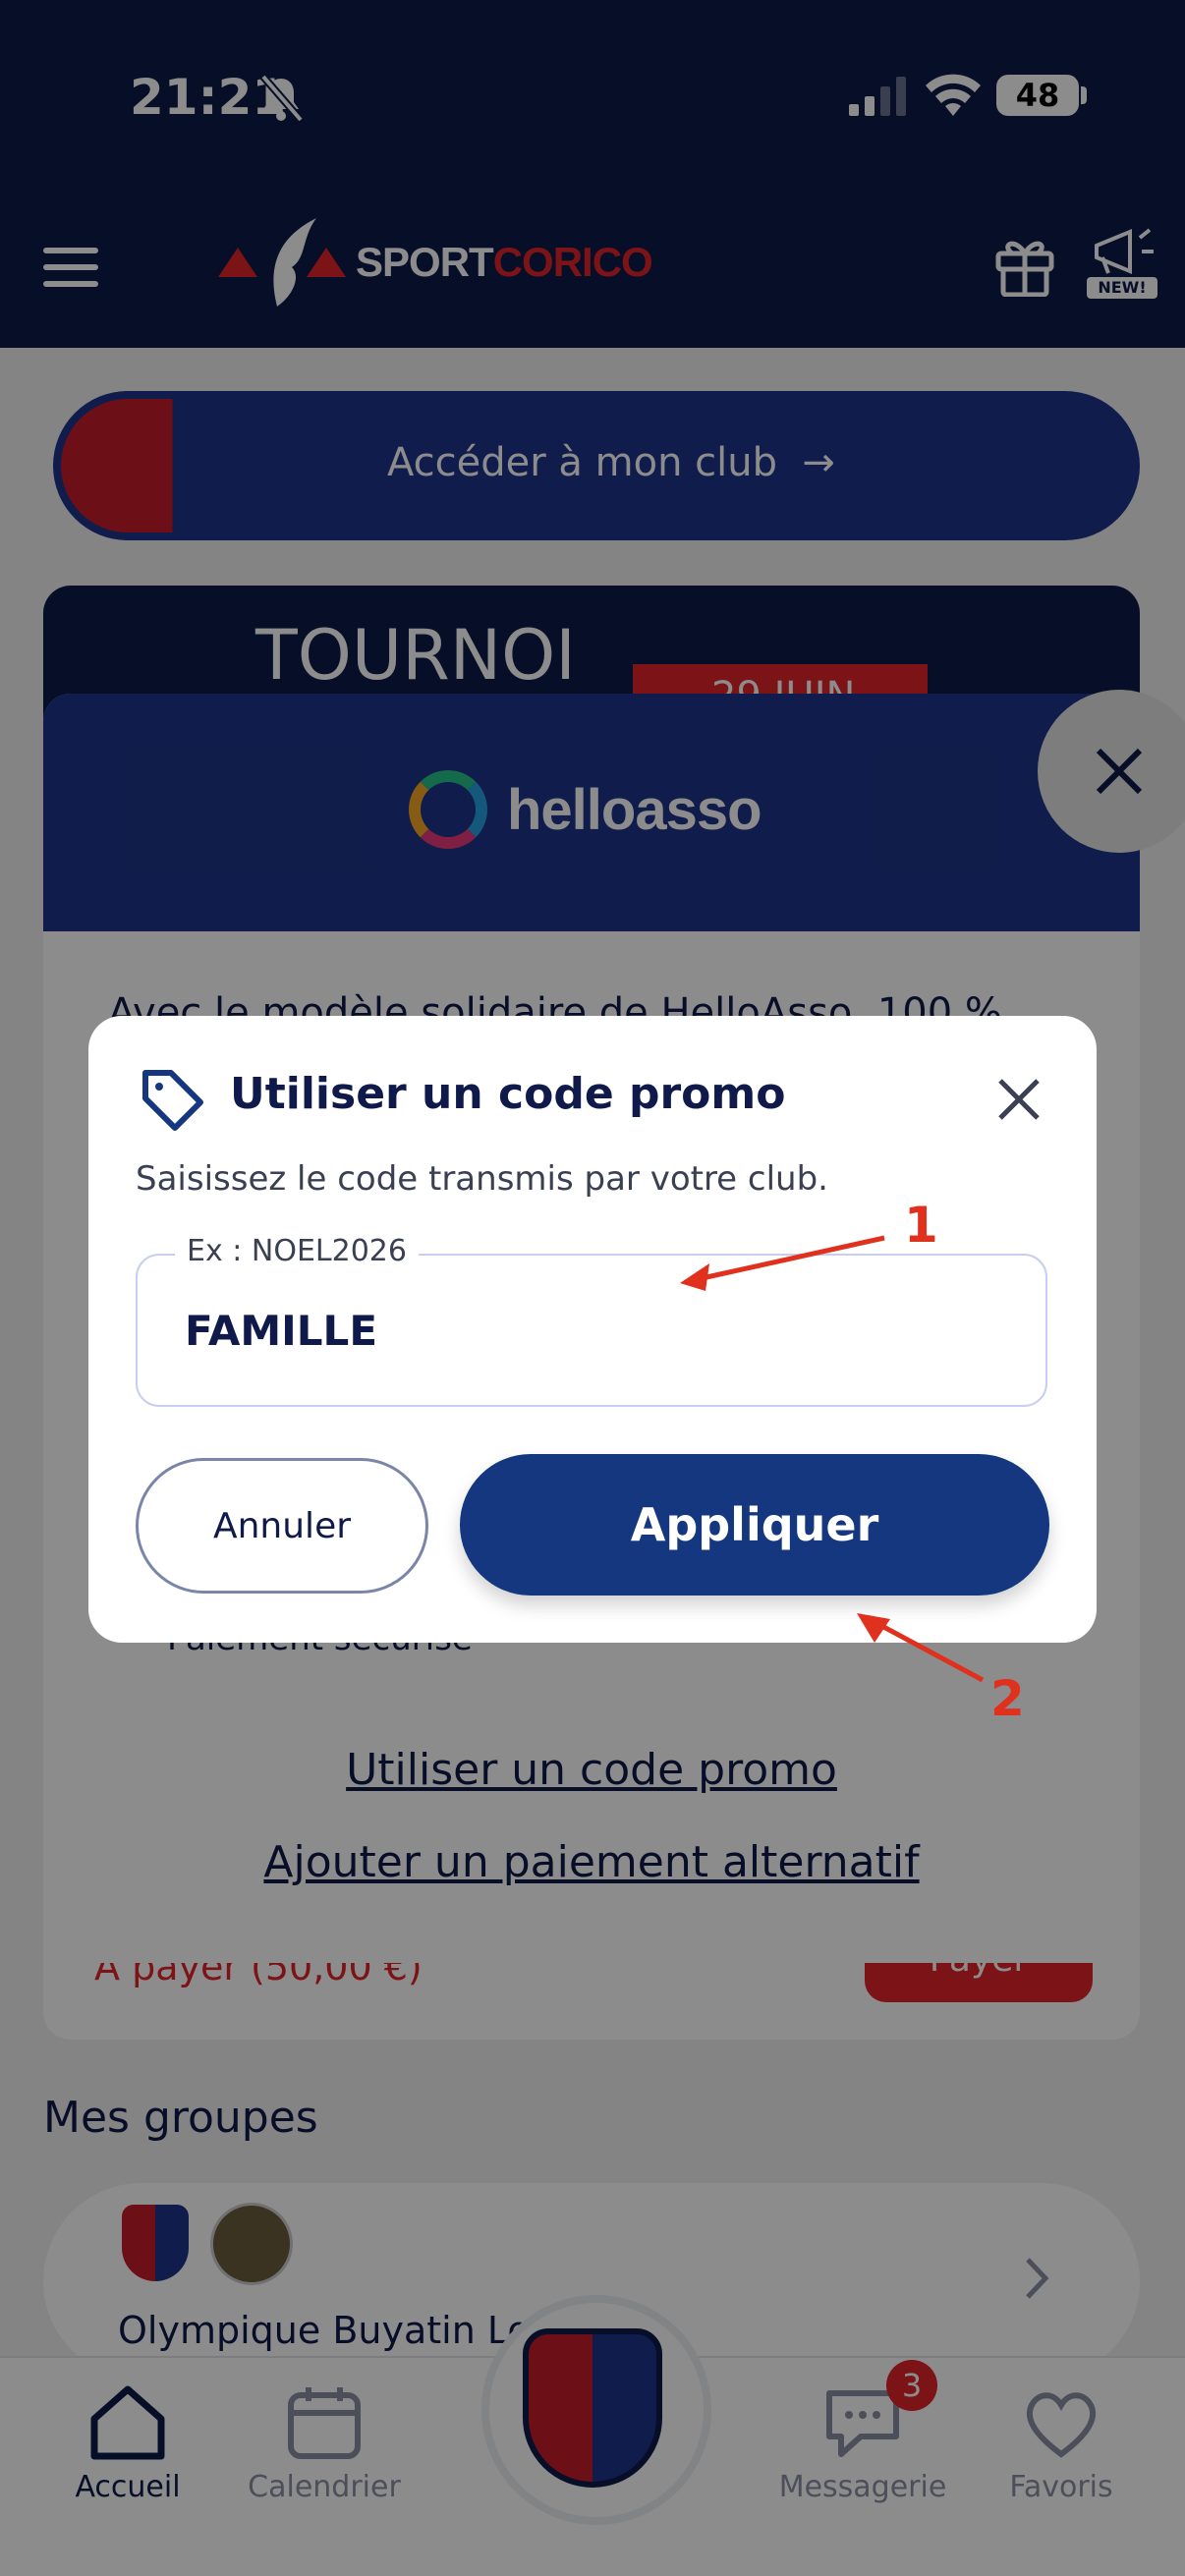 The height and width of the screenshot is (2576, 1185). I want to click on promo-code-field: Ex : NOEL2026, so click(592, 1320).